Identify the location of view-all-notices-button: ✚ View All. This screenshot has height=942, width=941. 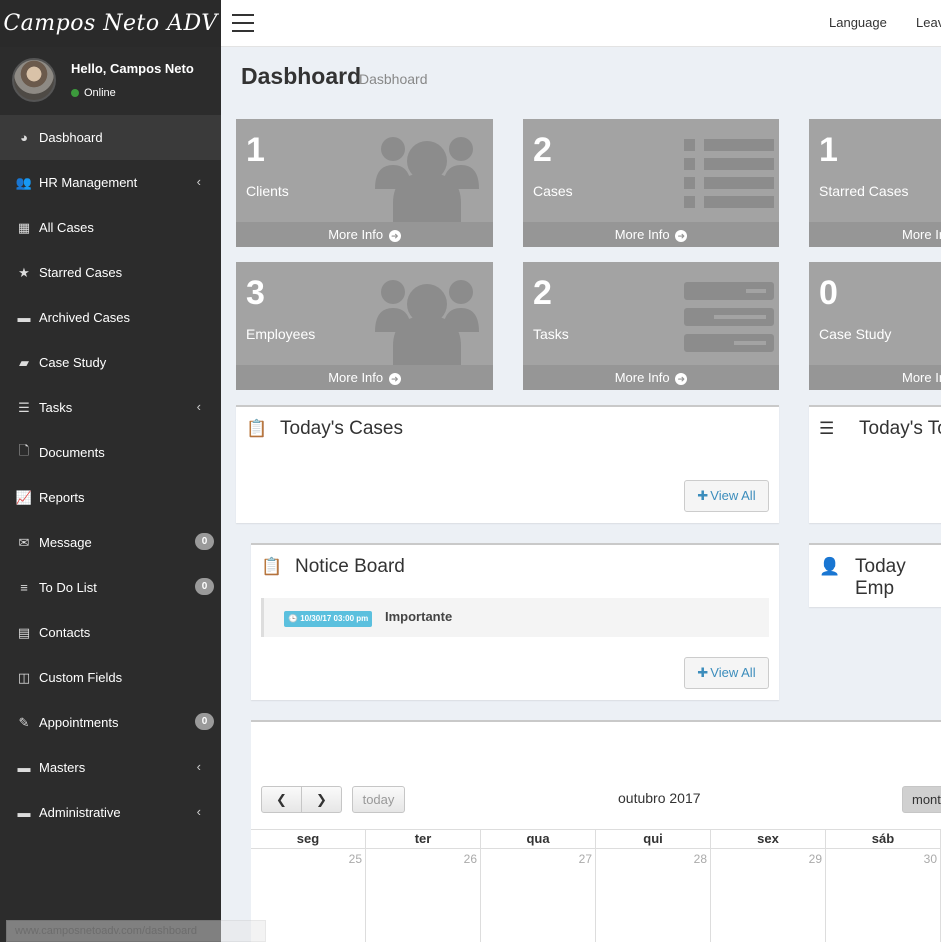
(726, 673).